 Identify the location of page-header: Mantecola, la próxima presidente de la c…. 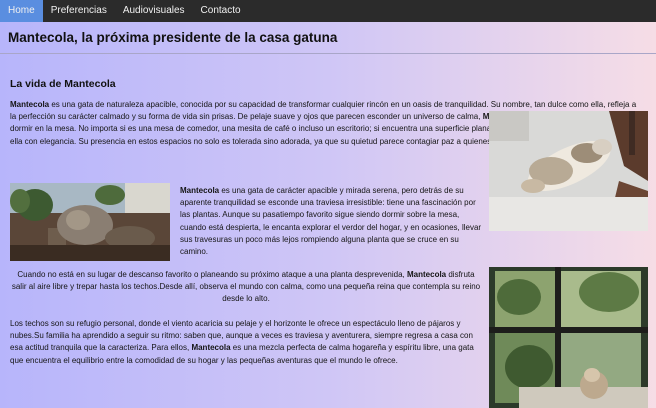
(328, 38).